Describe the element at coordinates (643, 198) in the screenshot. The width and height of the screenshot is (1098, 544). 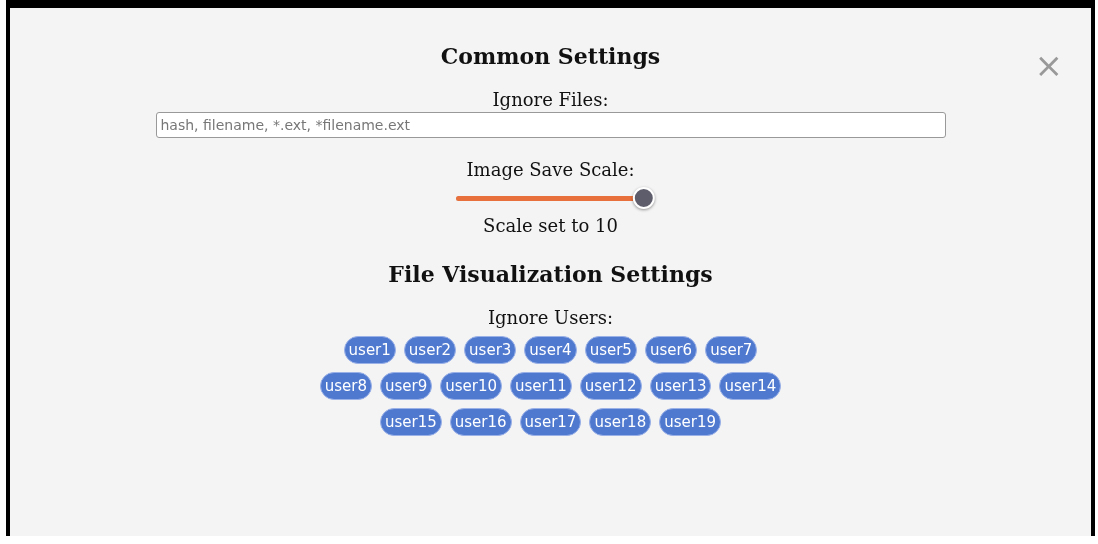
I see `slider-thumb` at that location.